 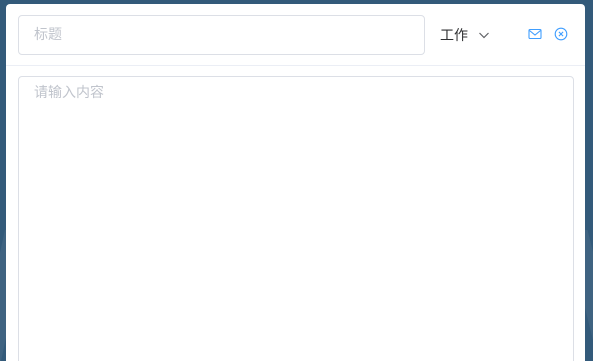 What do you see at coordinates (454, 36) in the screenshot?
I see `category-select-value: 工作` at bounding box center [454, 36].